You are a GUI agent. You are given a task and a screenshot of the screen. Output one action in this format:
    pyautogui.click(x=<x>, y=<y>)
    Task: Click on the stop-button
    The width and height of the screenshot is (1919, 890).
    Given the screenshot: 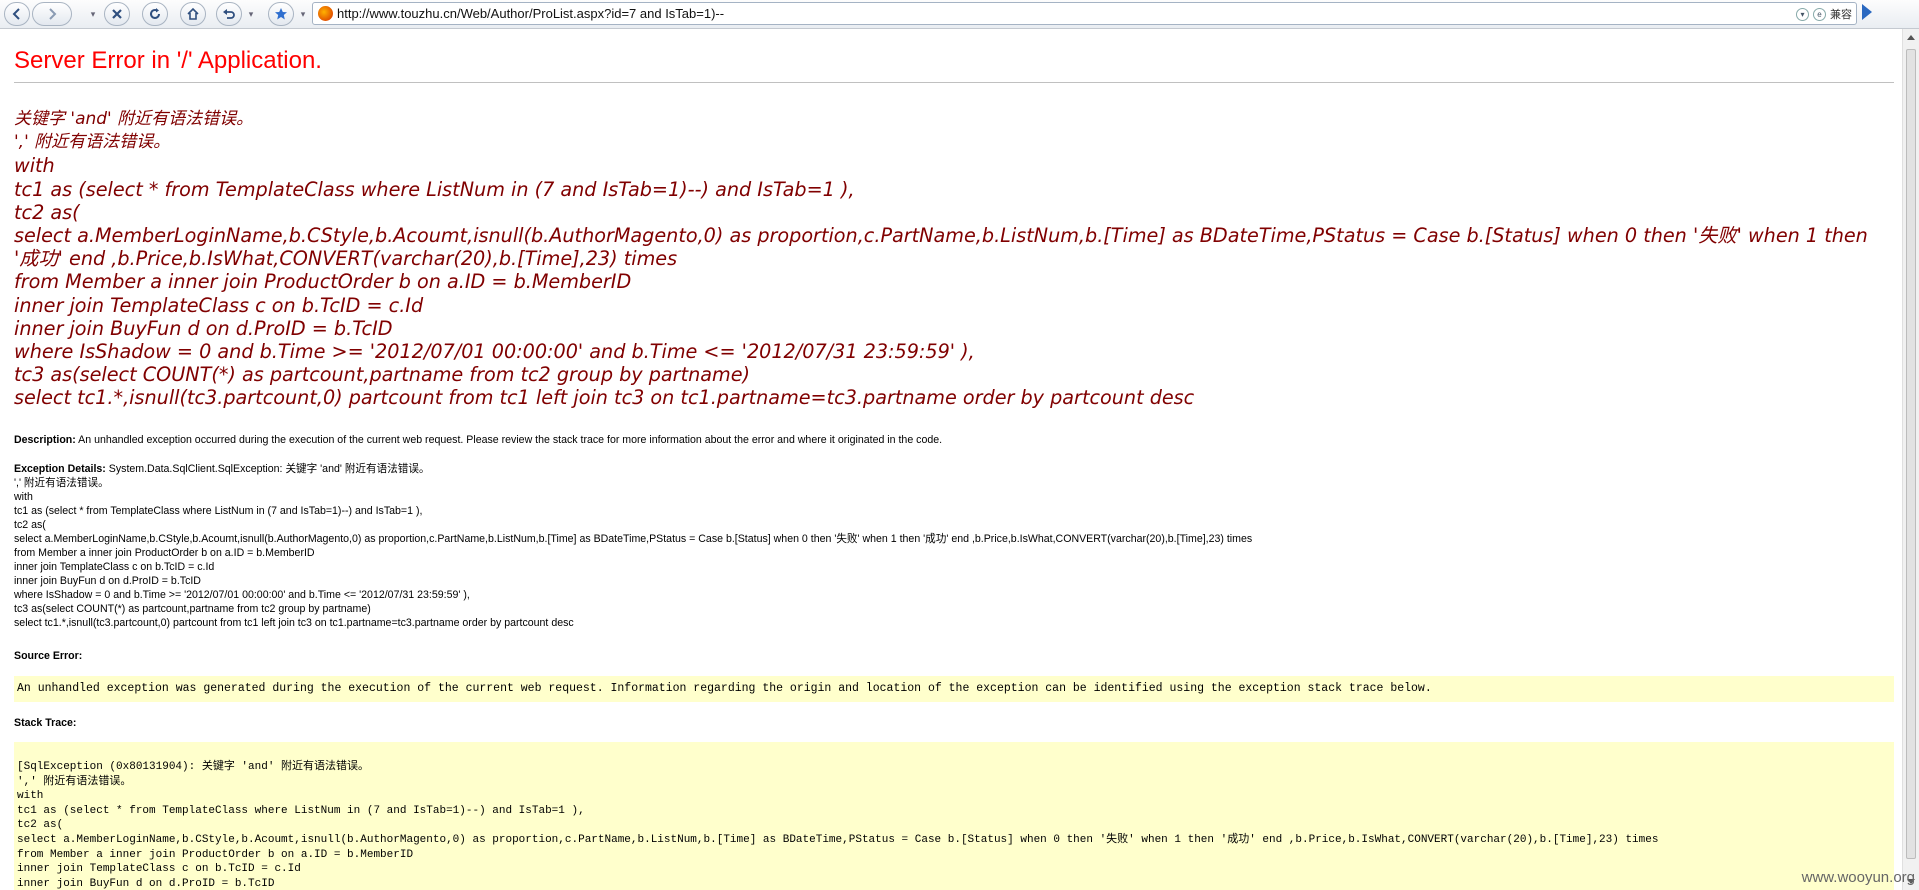 What is the action you would take?
    pyautogui.click(x=117, y=14)
    